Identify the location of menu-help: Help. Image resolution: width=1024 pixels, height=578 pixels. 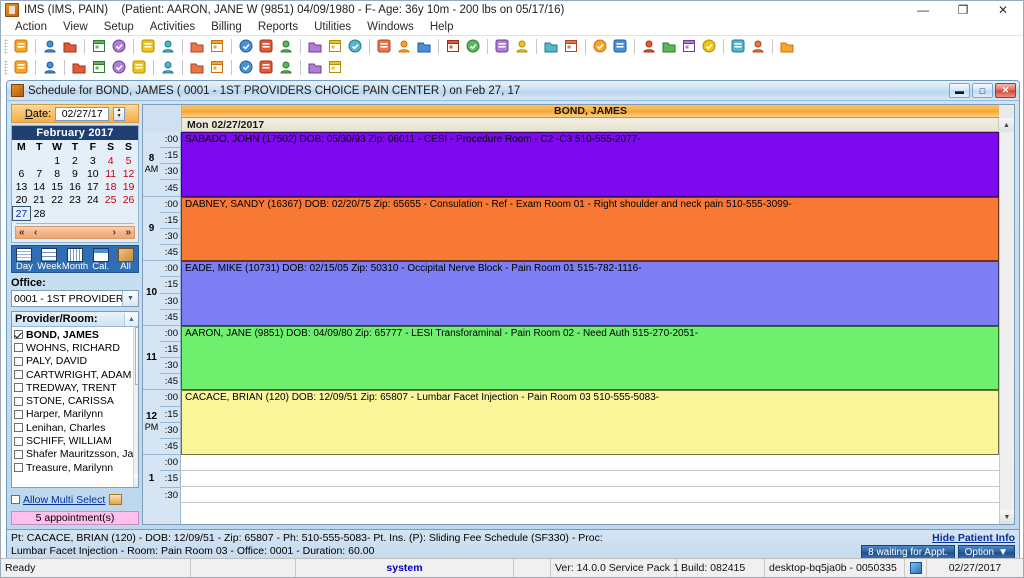
(442, 27).